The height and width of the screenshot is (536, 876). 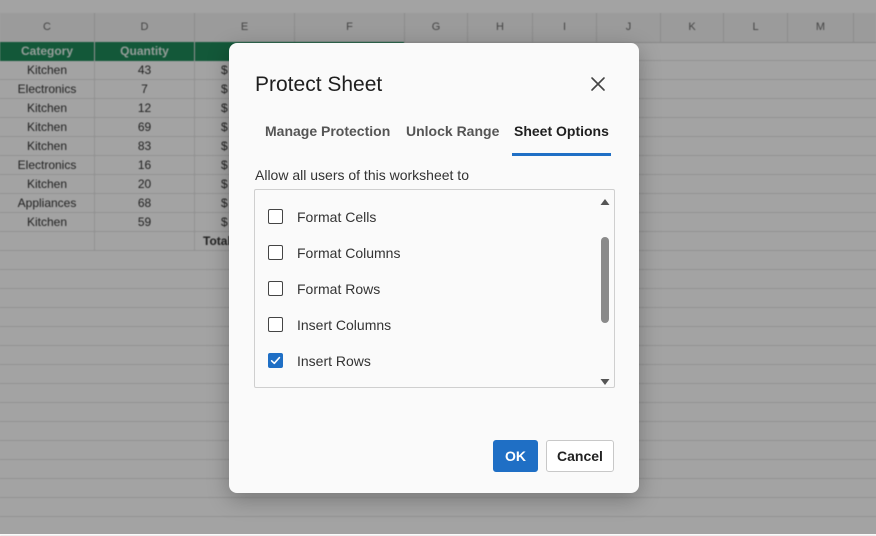 I want to click on caret-up-icon, so click(x=605, y=202).